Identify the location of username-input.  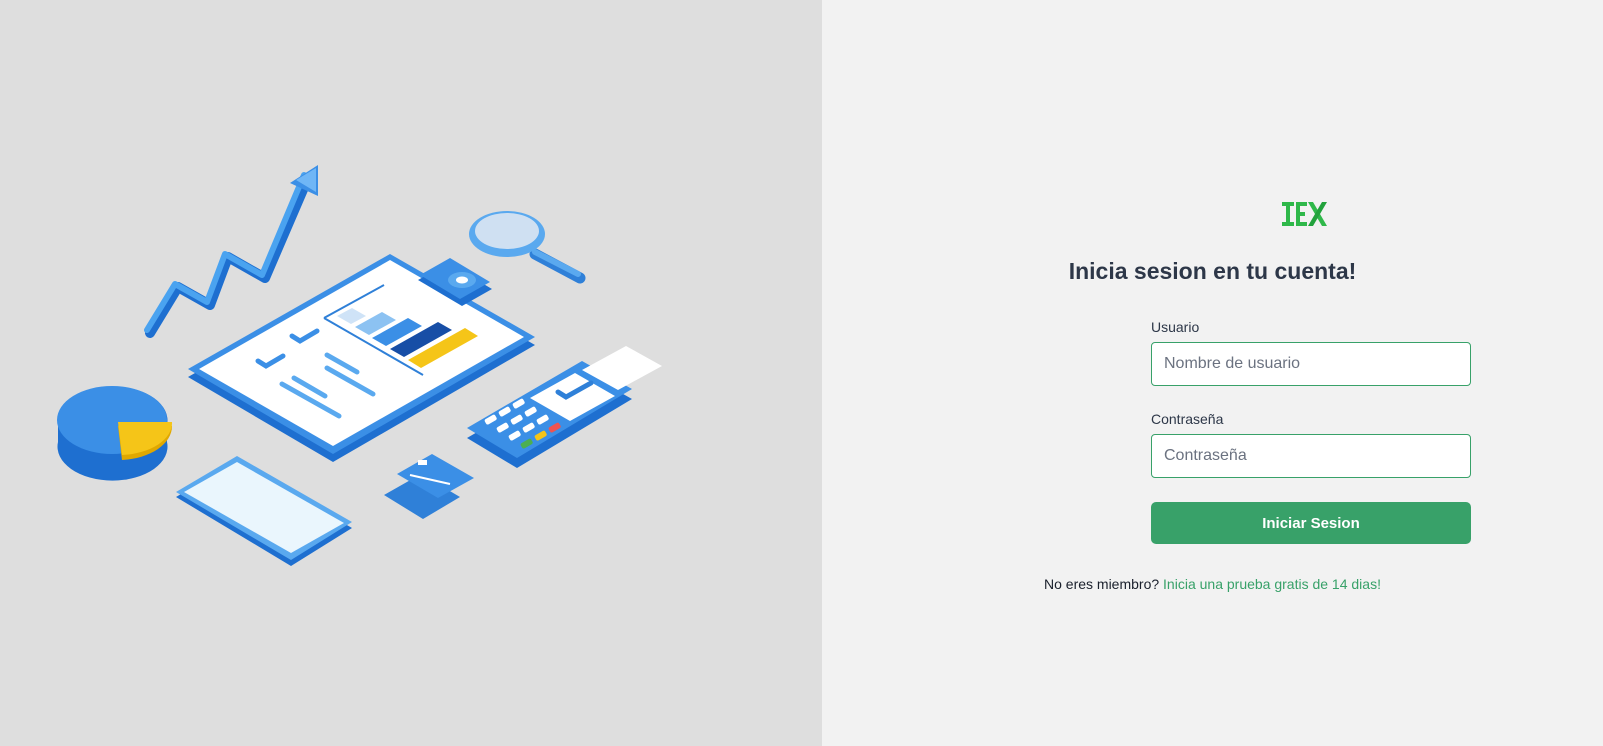
(1311, 364).